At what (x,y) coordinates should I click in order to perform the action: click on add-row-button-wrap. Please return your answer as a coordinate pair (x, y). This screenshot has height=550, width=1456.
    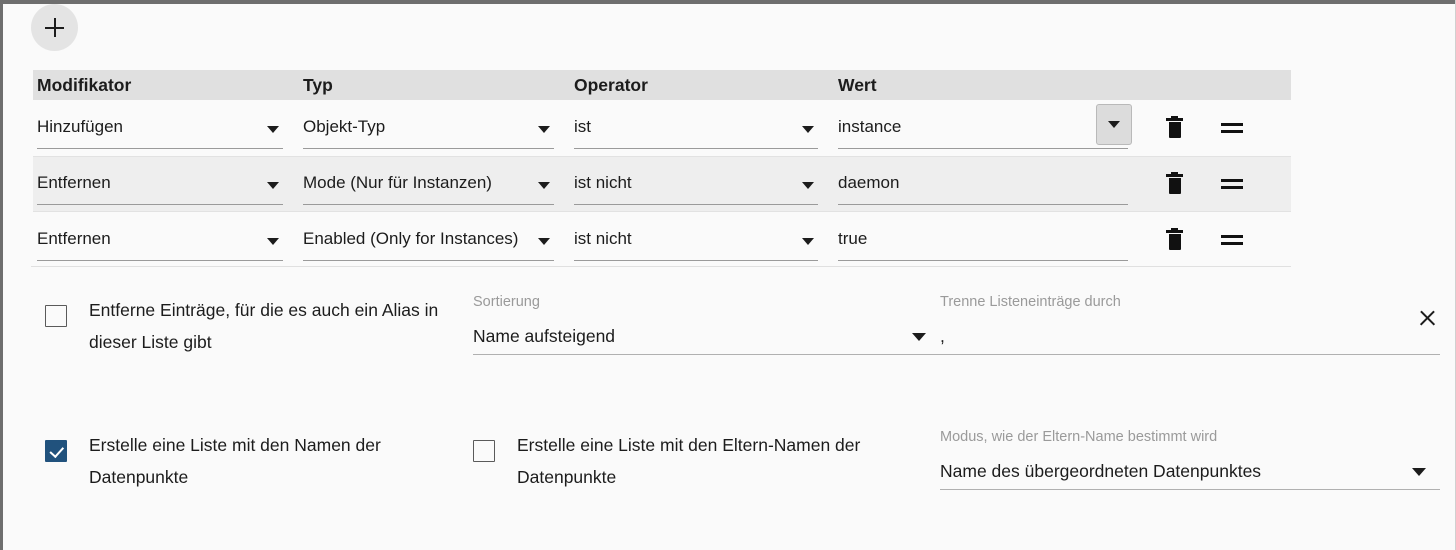
    Looking at the image, I should click on (54, 27).